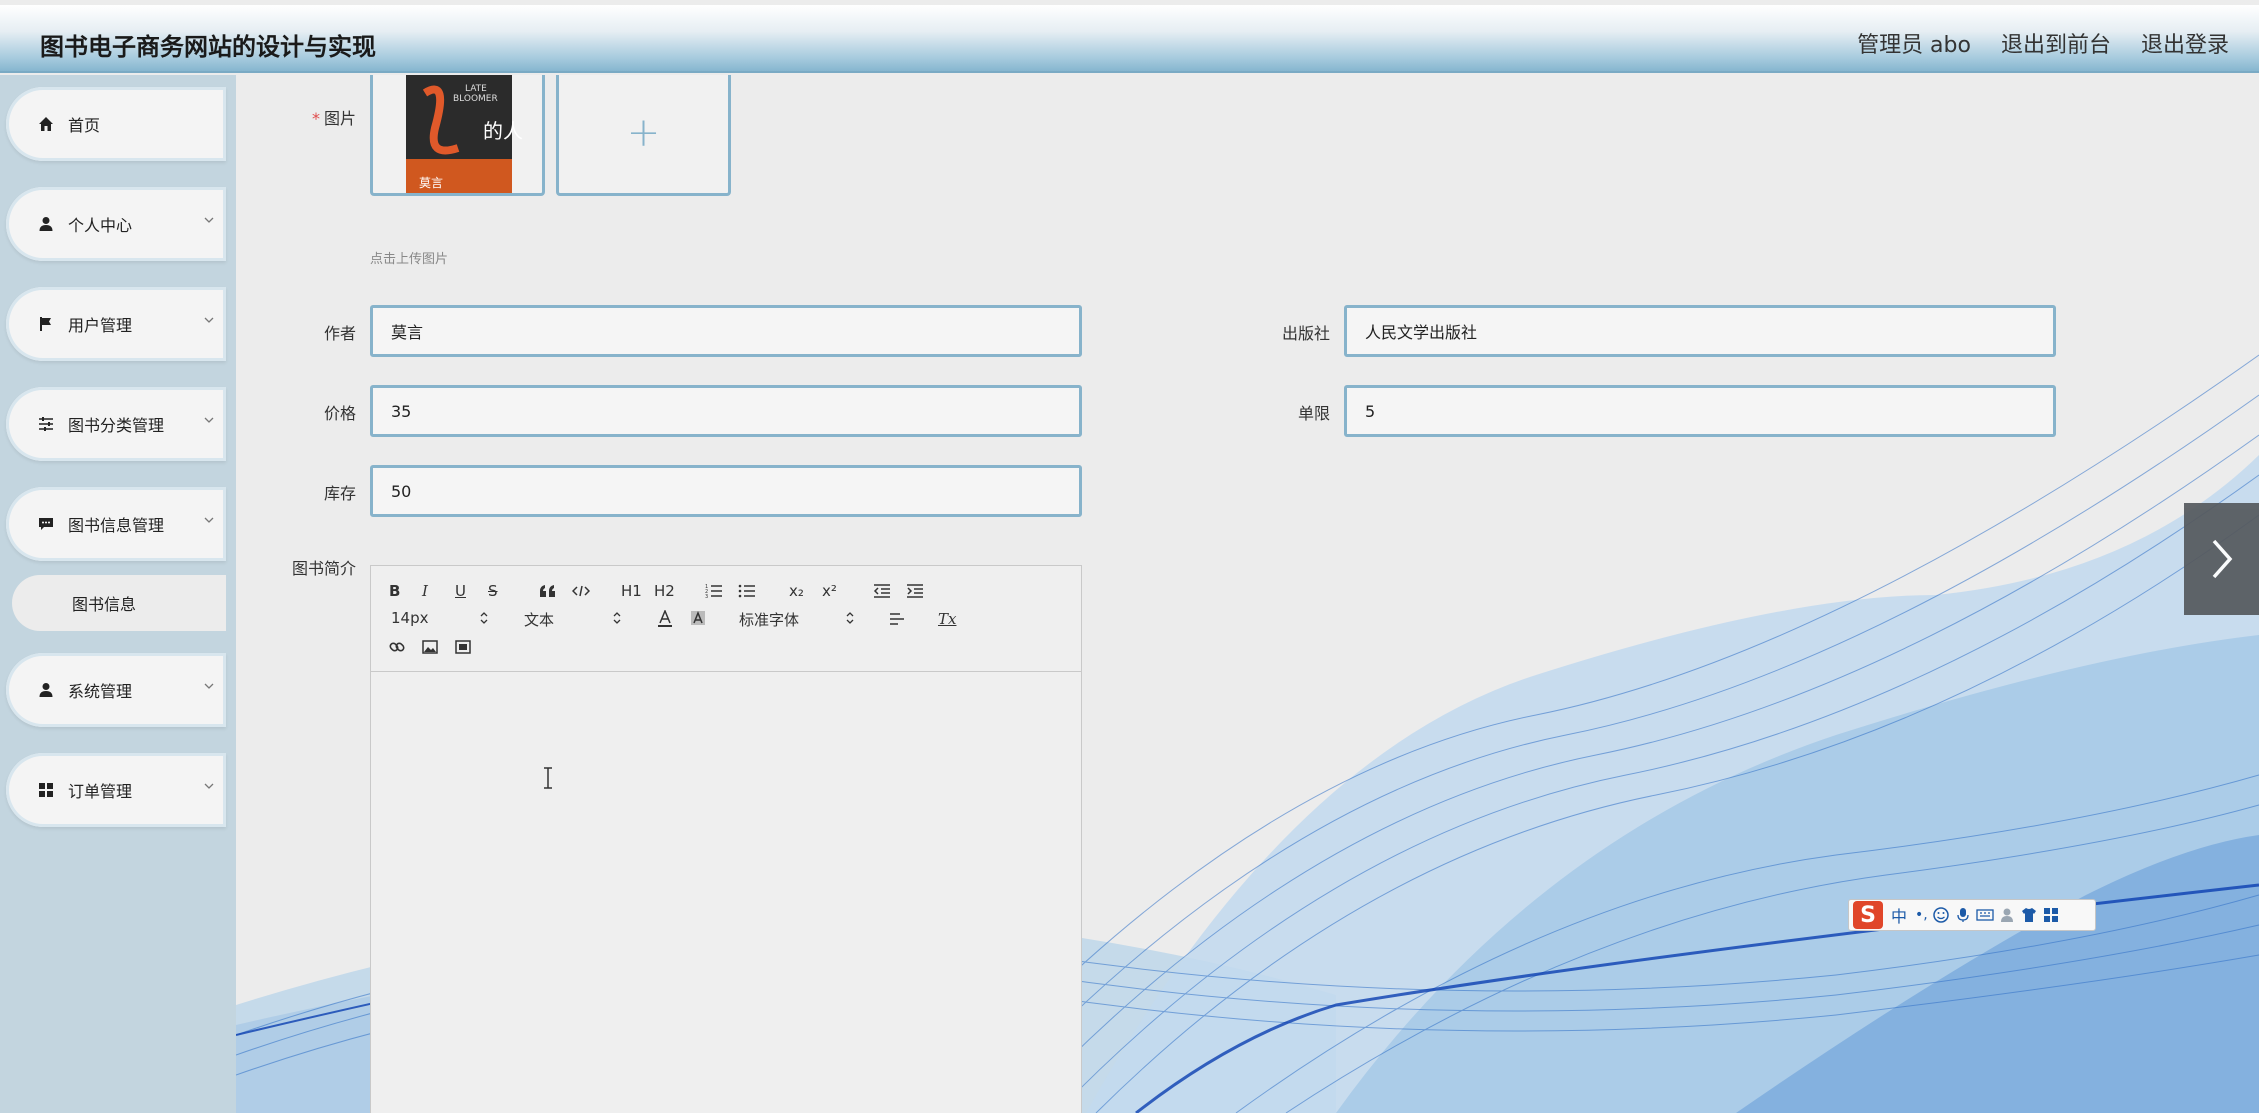  What do you see at coordinates (460, 591) in the screenshot?
I see `underline-button: U` at bounding box center [460, 591].